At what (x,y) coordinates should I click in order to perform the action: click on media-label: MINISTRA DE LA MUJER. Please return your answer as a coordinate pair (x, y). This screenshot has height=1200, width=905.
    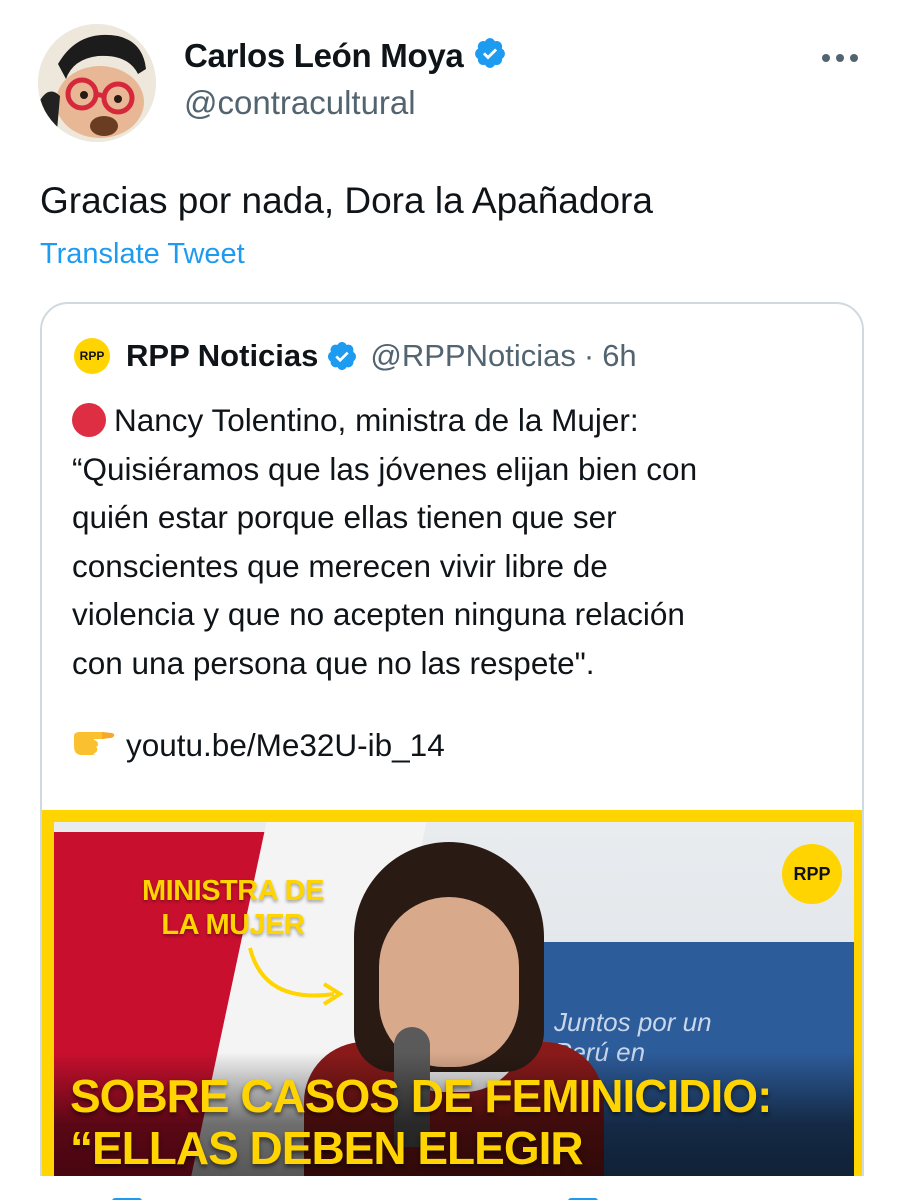
    Looking at the image, I should click on (233, 908).